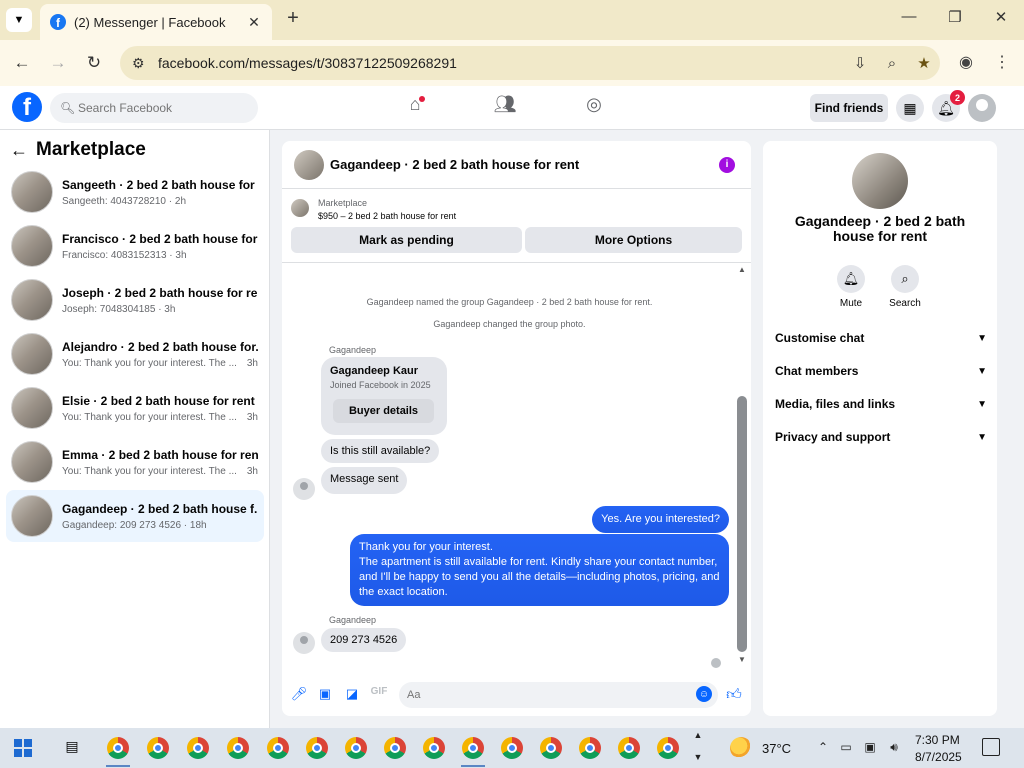 The height and width of the screenshot is (768, 1024). Describe the element at coordinates (860, 63) in the screenshot. I see `install-app-icon: ⇩` at that location.